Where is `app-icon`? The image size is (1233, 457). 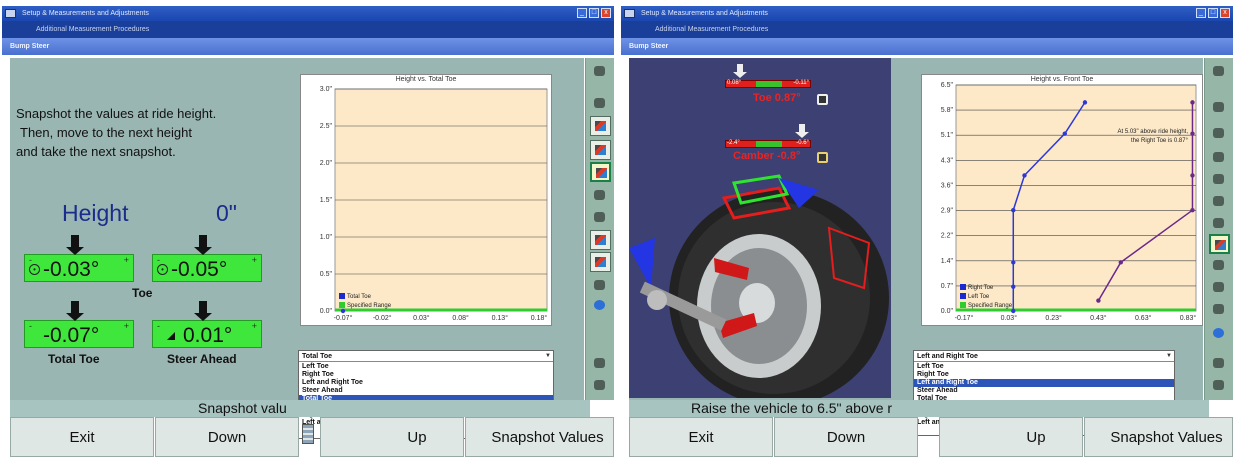
app-icon is located at coordinates (10, 13).